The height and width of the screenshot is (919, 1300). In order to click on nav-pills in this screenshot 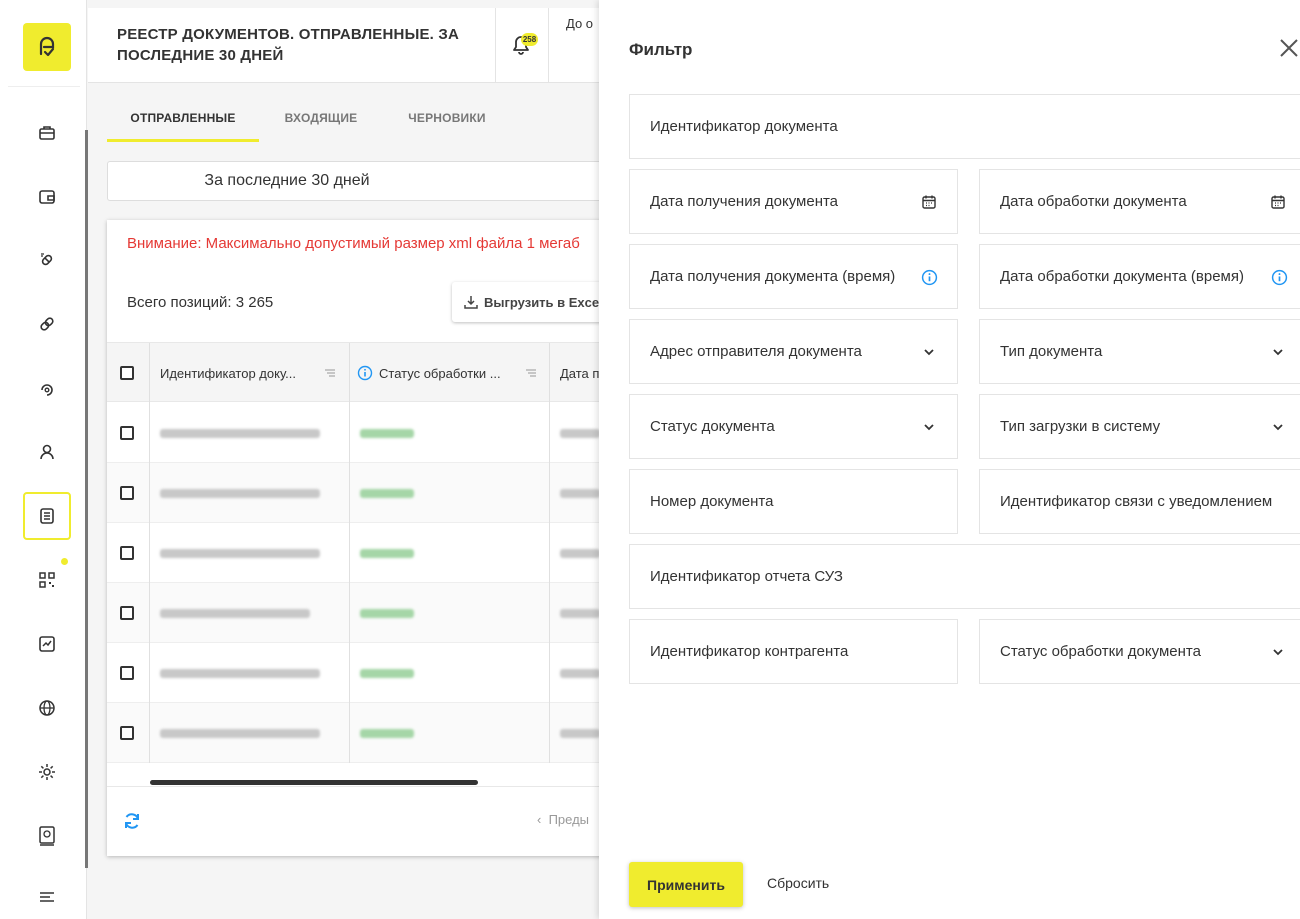, I will do `click(47, 260)`.